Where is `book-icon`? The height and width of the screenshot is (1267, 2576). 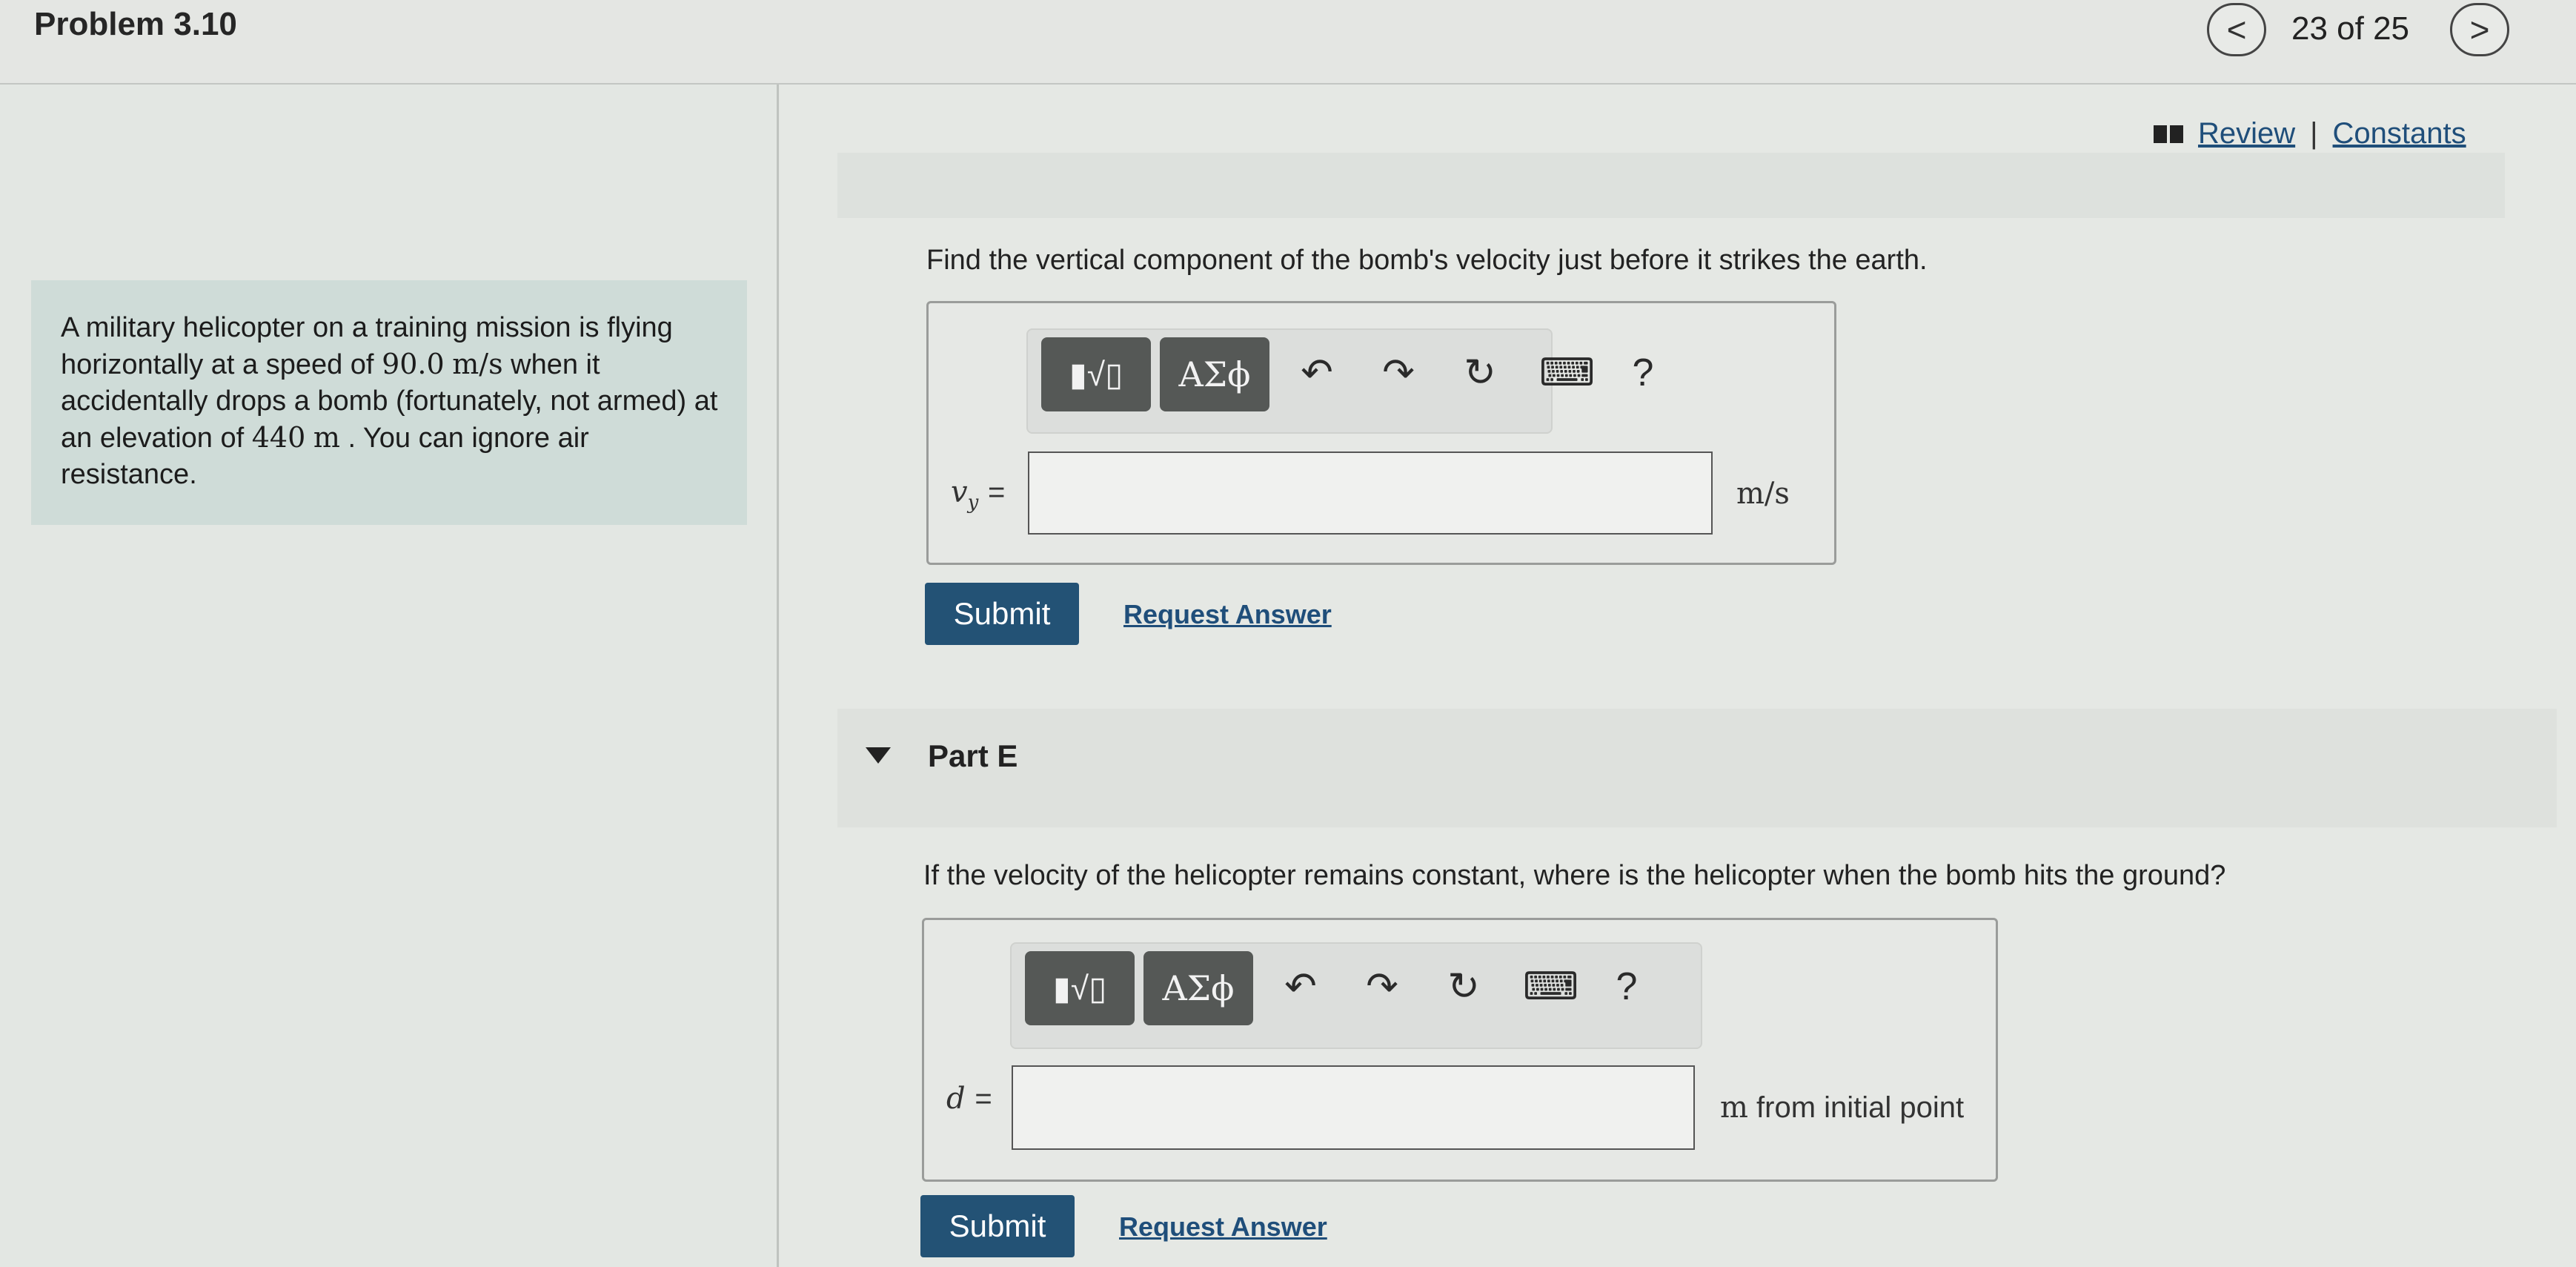 book-icon is located at coordinates (2168, 134).